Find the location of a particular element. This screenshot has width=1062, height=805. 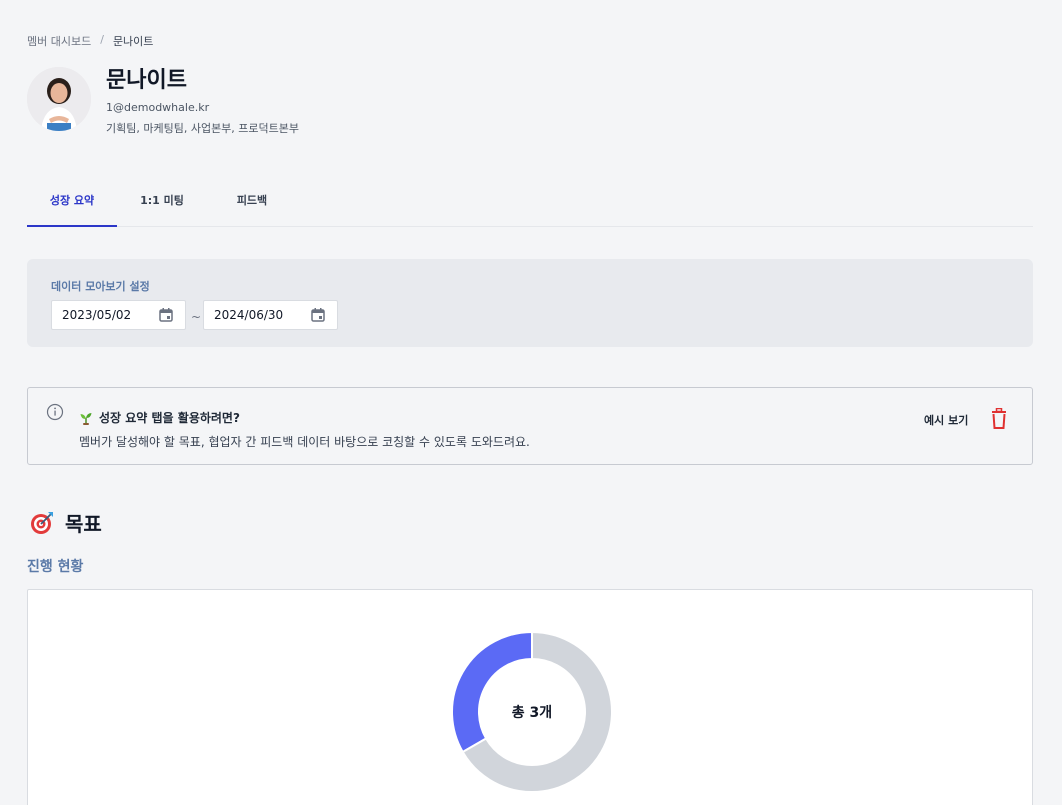

breadcrumb-current: 문나이트 is located at coordinates (133, 41).